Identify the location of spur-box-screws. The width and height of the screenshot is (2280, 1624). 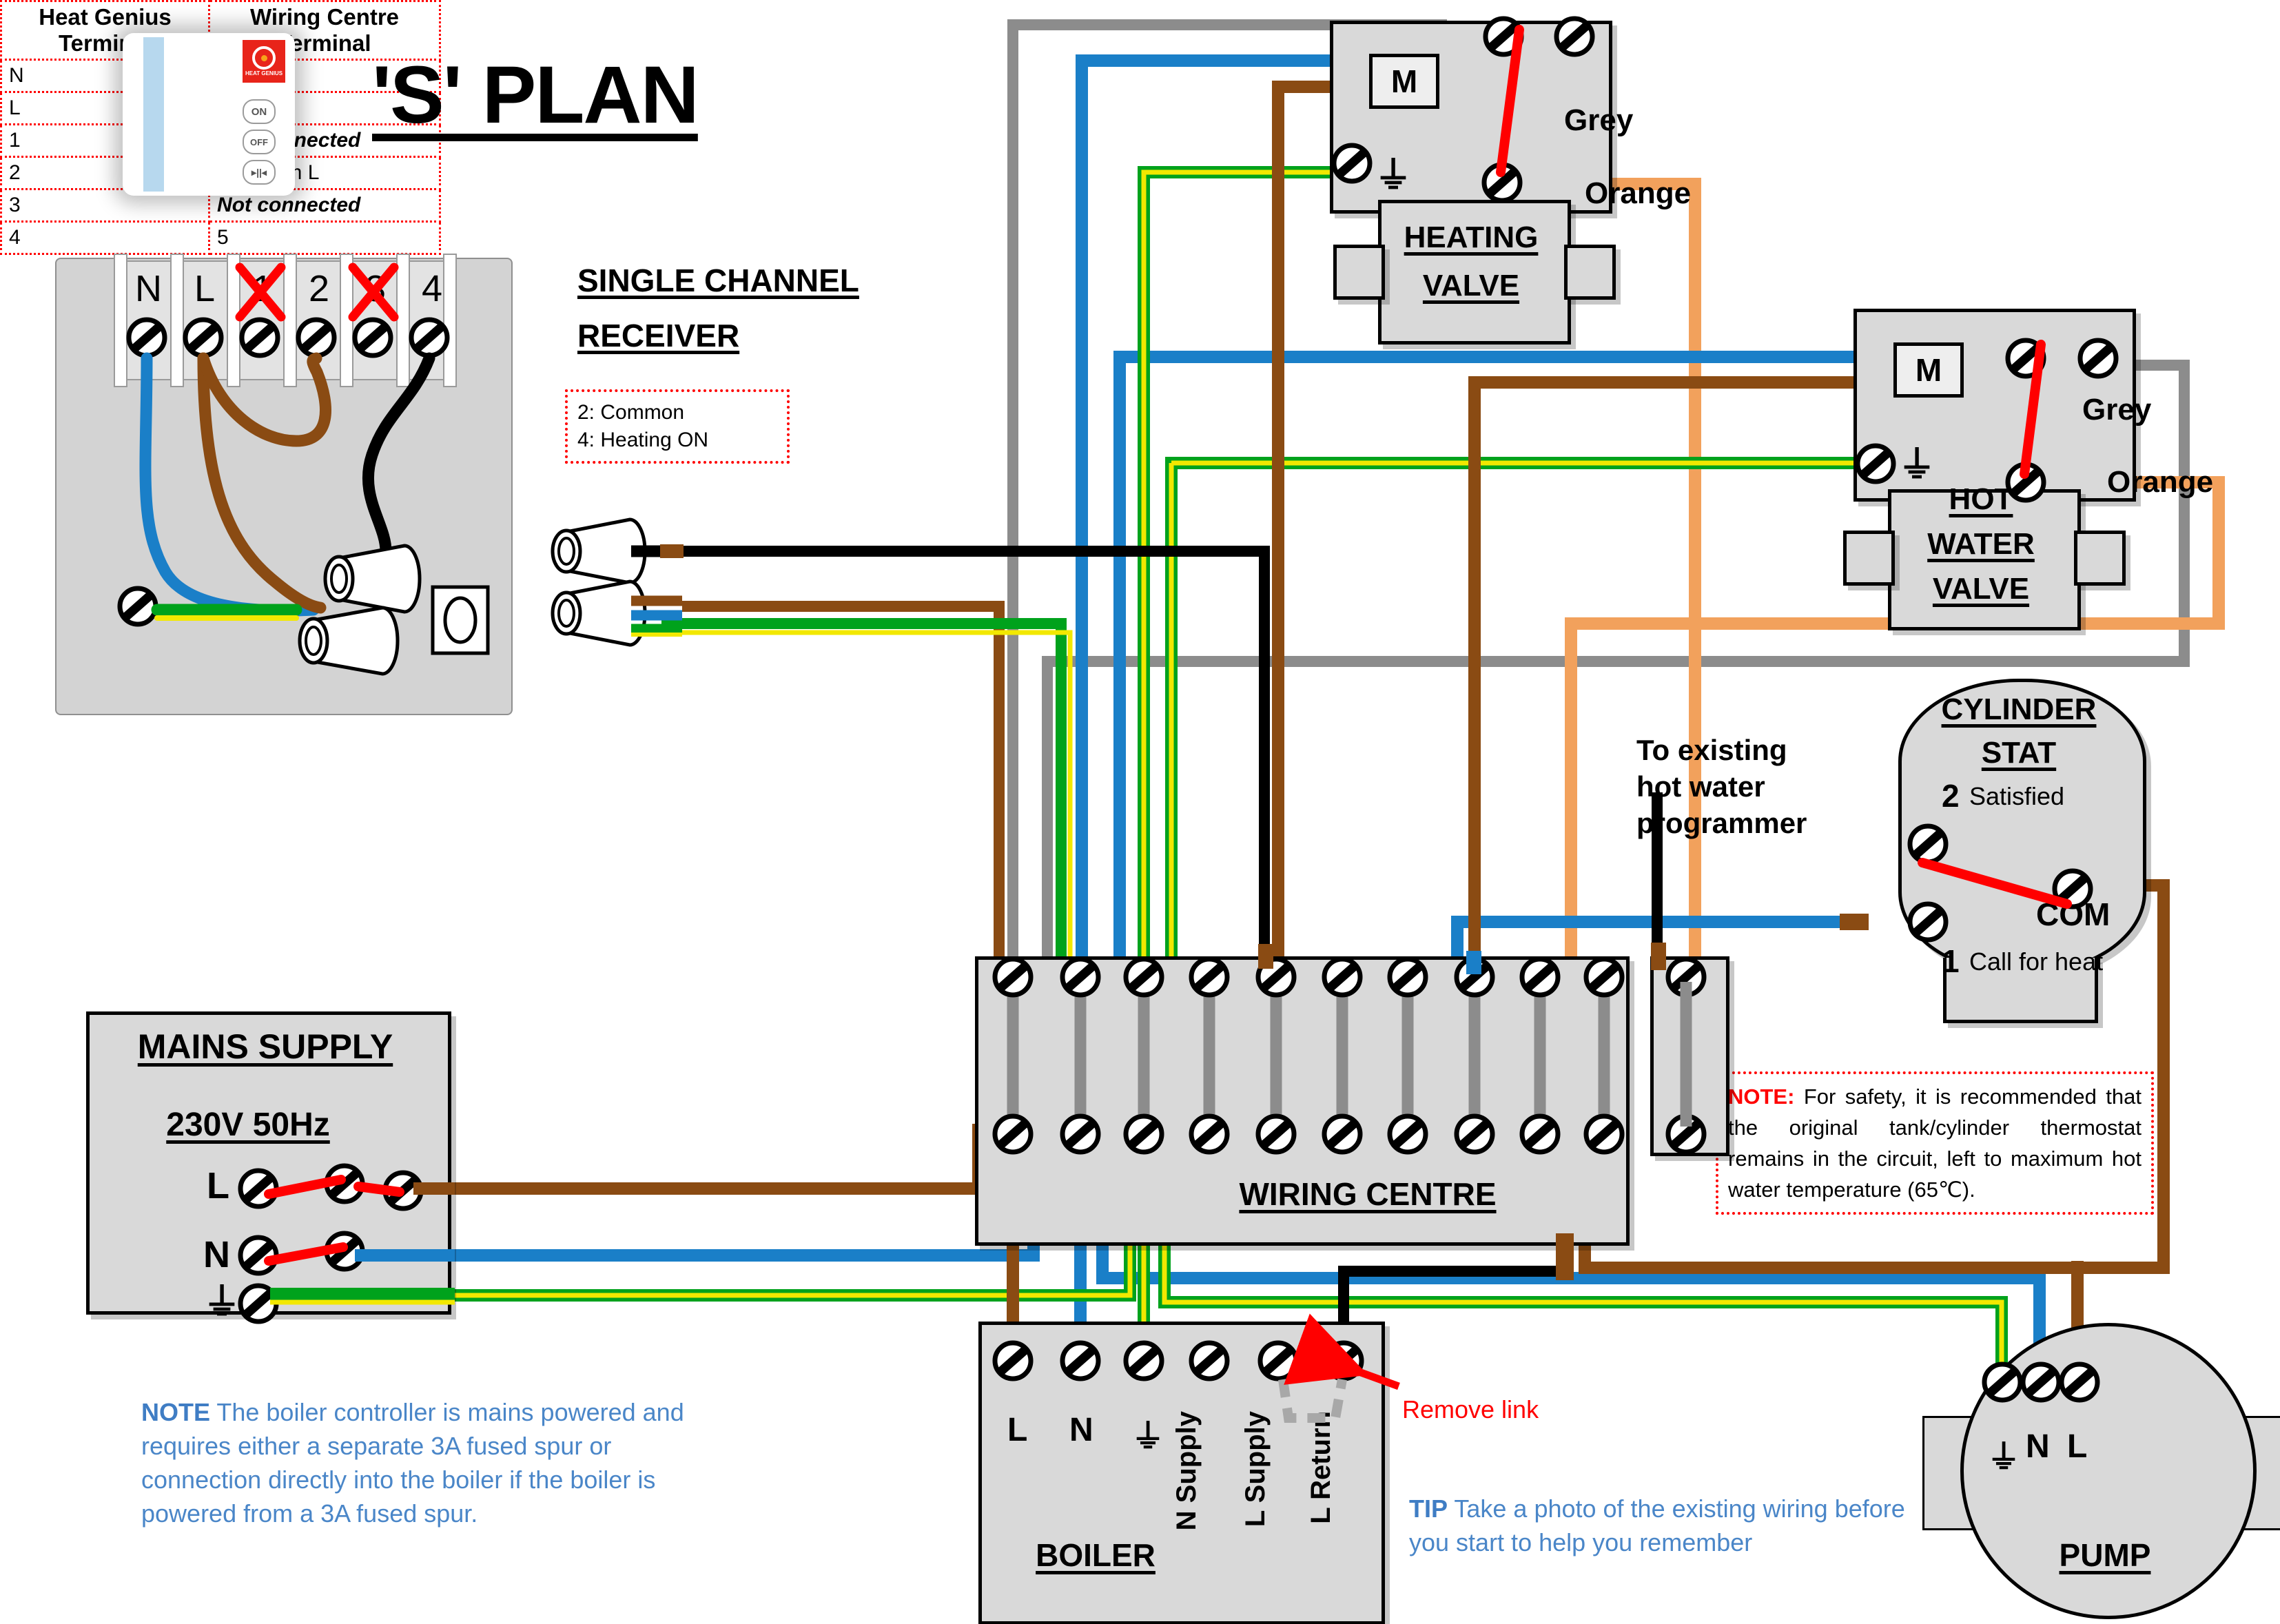
(1686, 1055).